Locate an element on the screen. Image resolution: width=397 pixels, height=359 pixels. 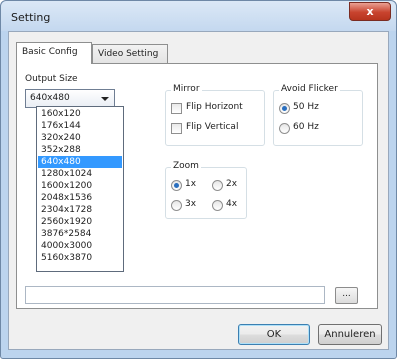
dropdown-option: 5160x3870 is located at coordinates (80, 258).